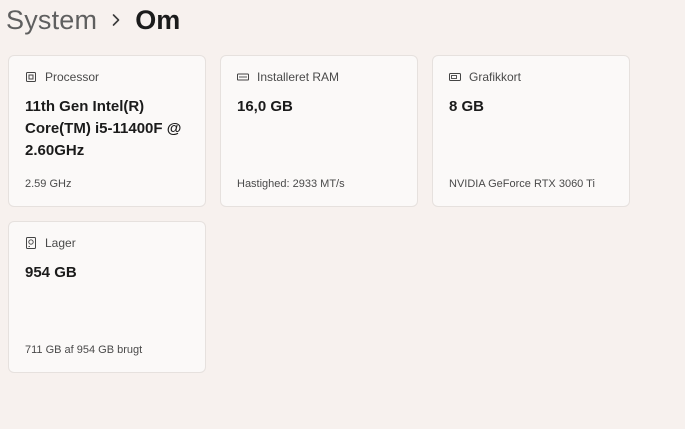  I want to click on storage-usage: 711 GB af 954 GB brugt, so click(84, 350).